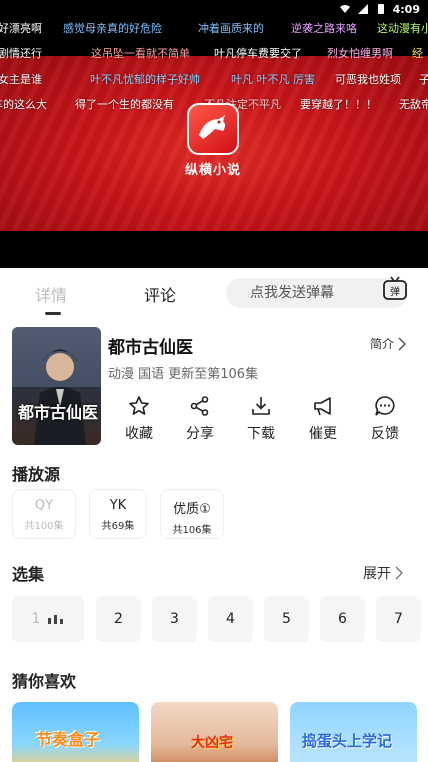  I want to click on download-icon, so click(261, 406).